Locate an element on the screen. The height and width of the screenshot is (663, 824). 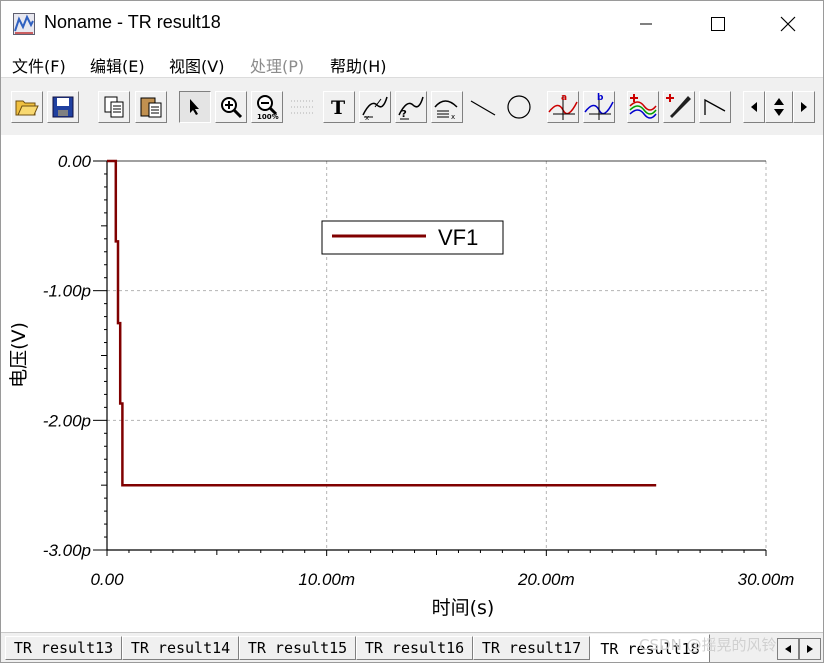
grid-icon is located at coordinates (303, 107).